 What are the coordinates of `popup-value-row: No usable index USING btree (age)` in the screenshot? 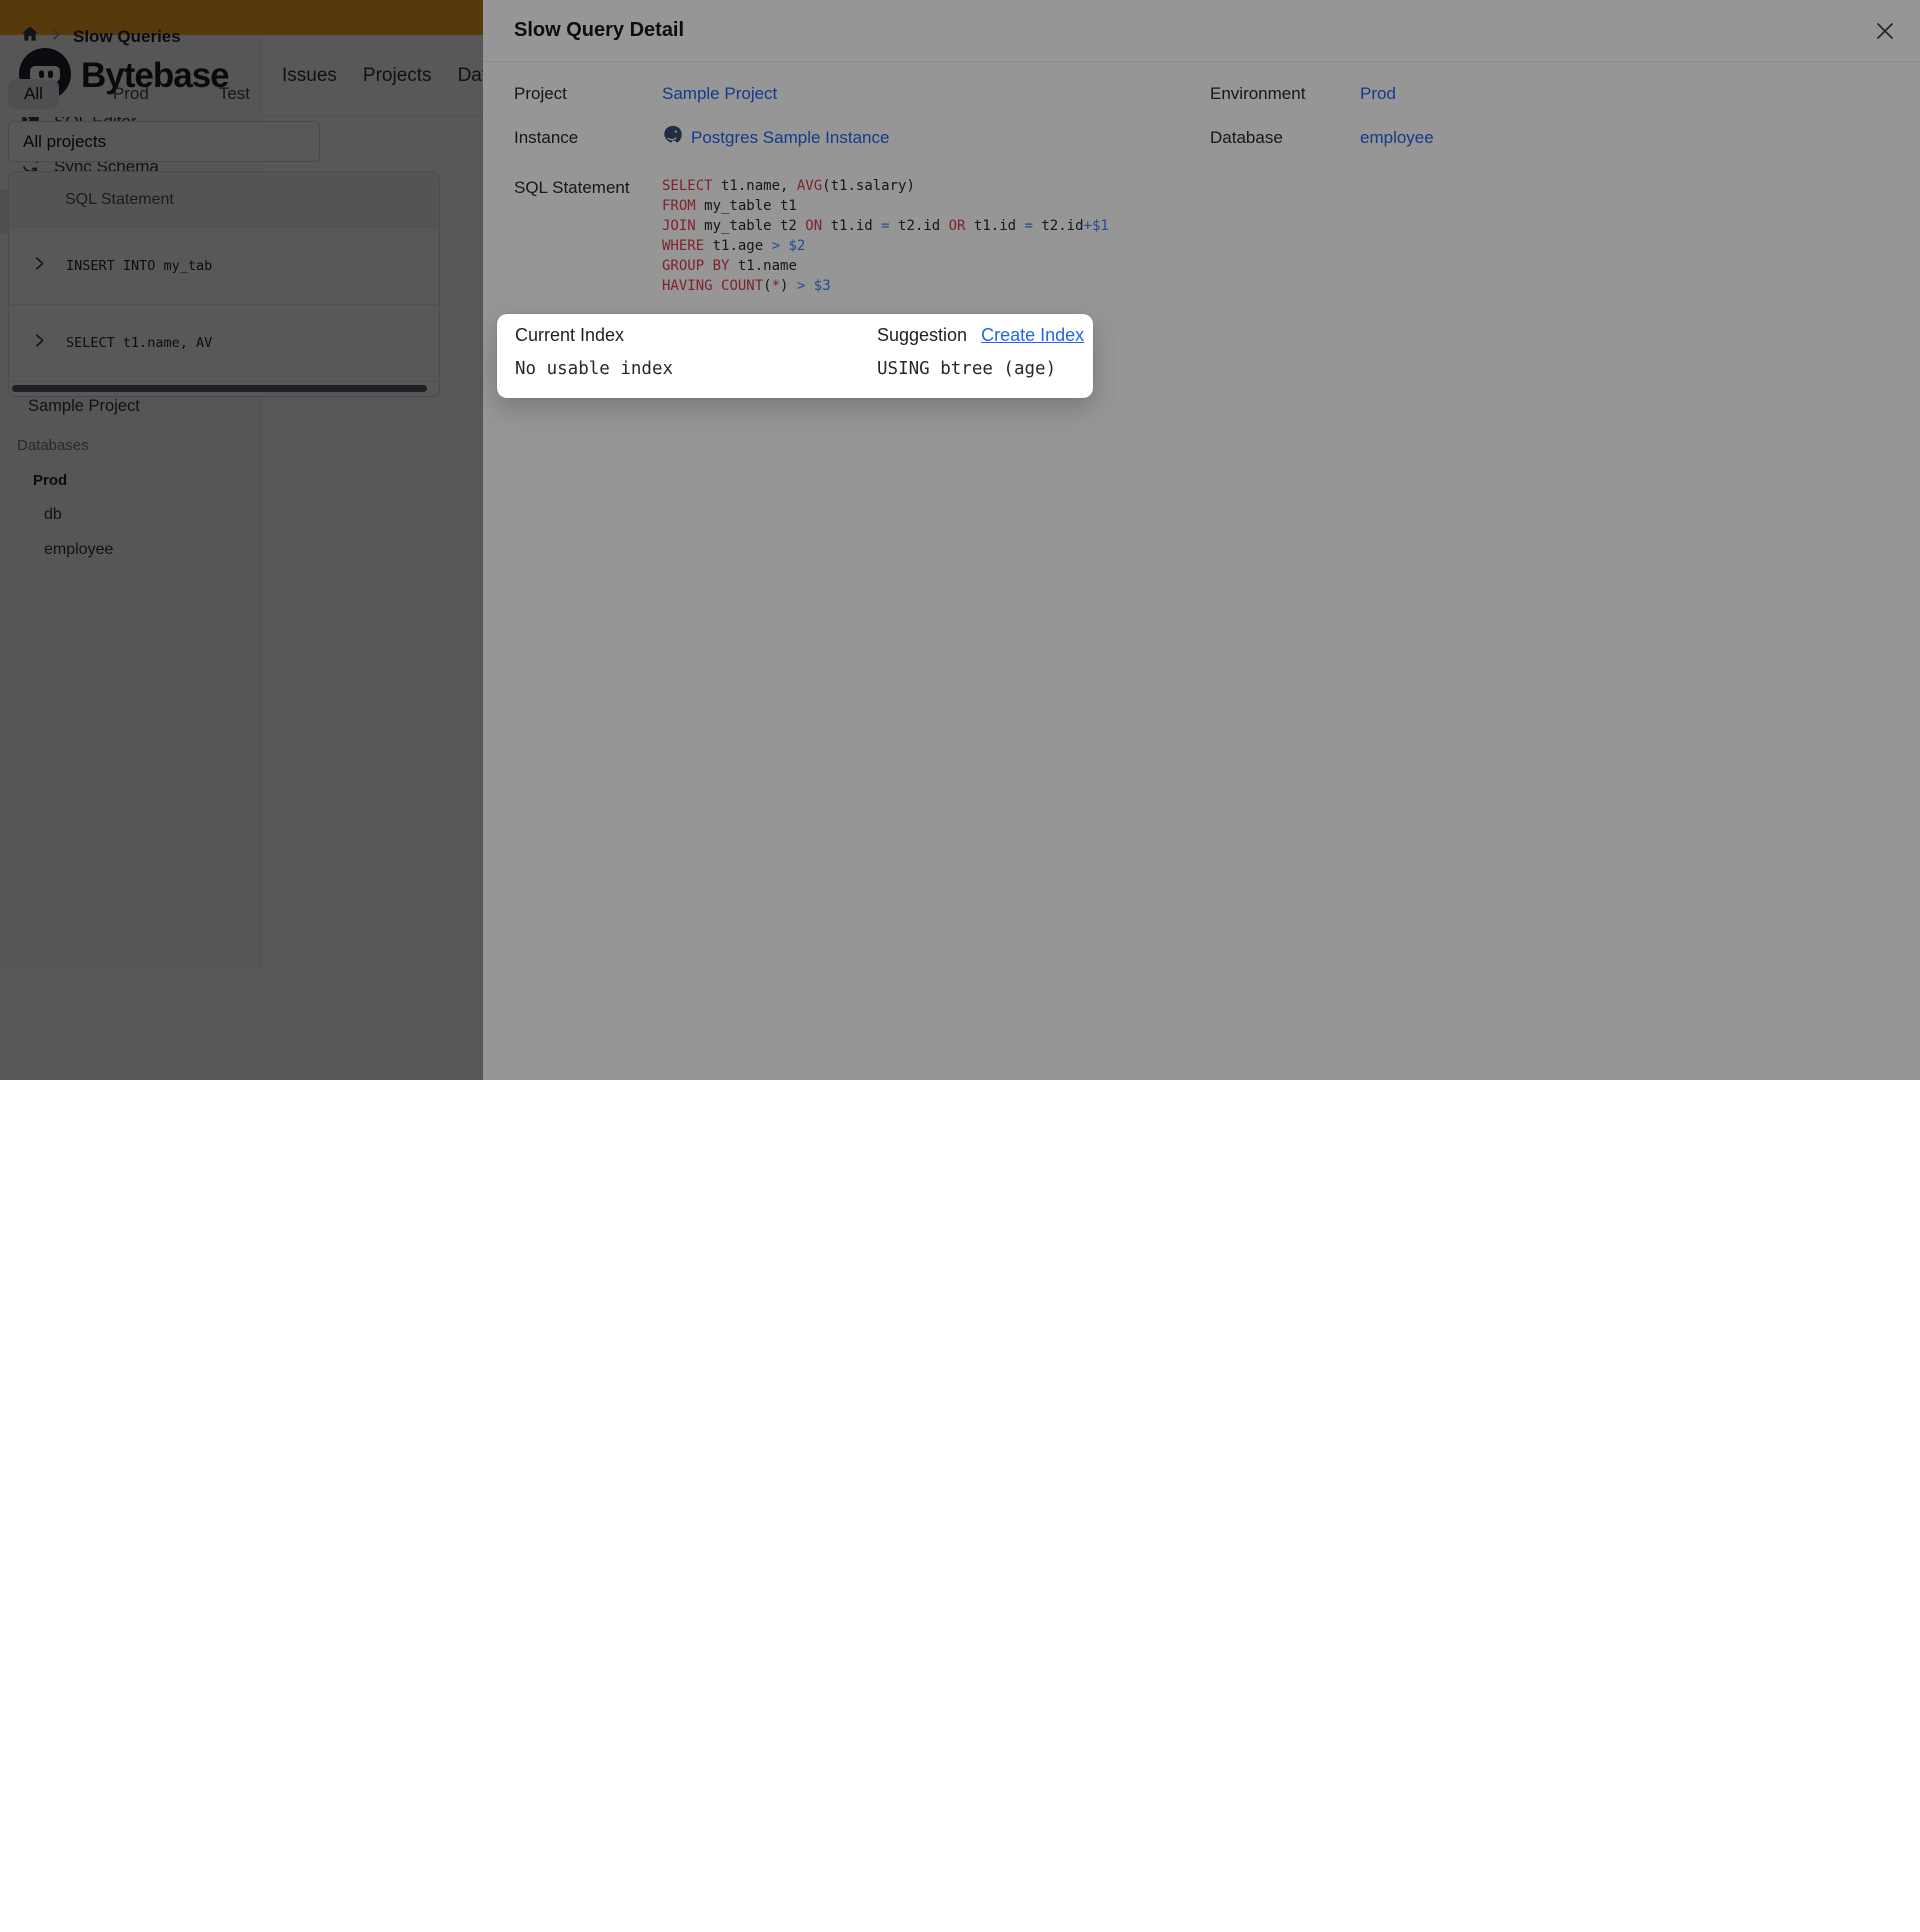 It's located at (797, 369).